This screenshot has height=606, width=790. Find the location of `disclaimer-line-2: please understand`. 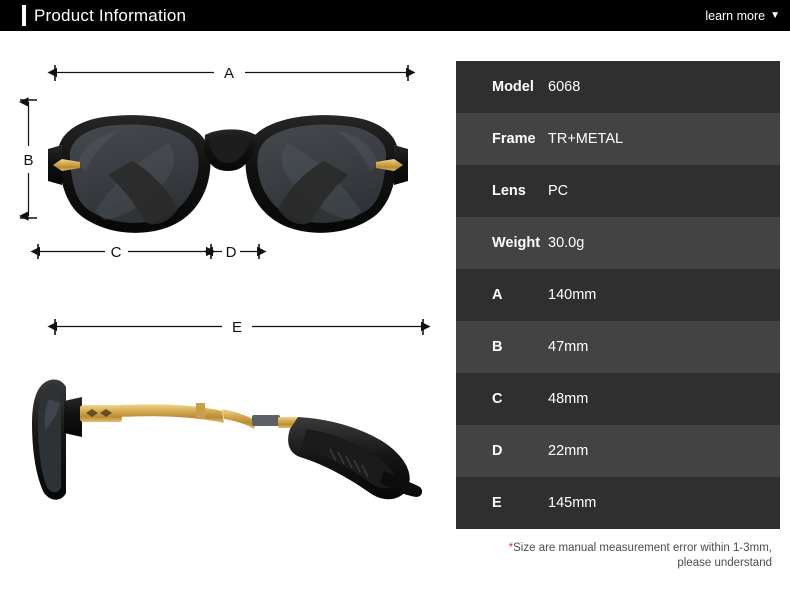

disclaimer-line-2: please understand is located at coordinates (724, 563).